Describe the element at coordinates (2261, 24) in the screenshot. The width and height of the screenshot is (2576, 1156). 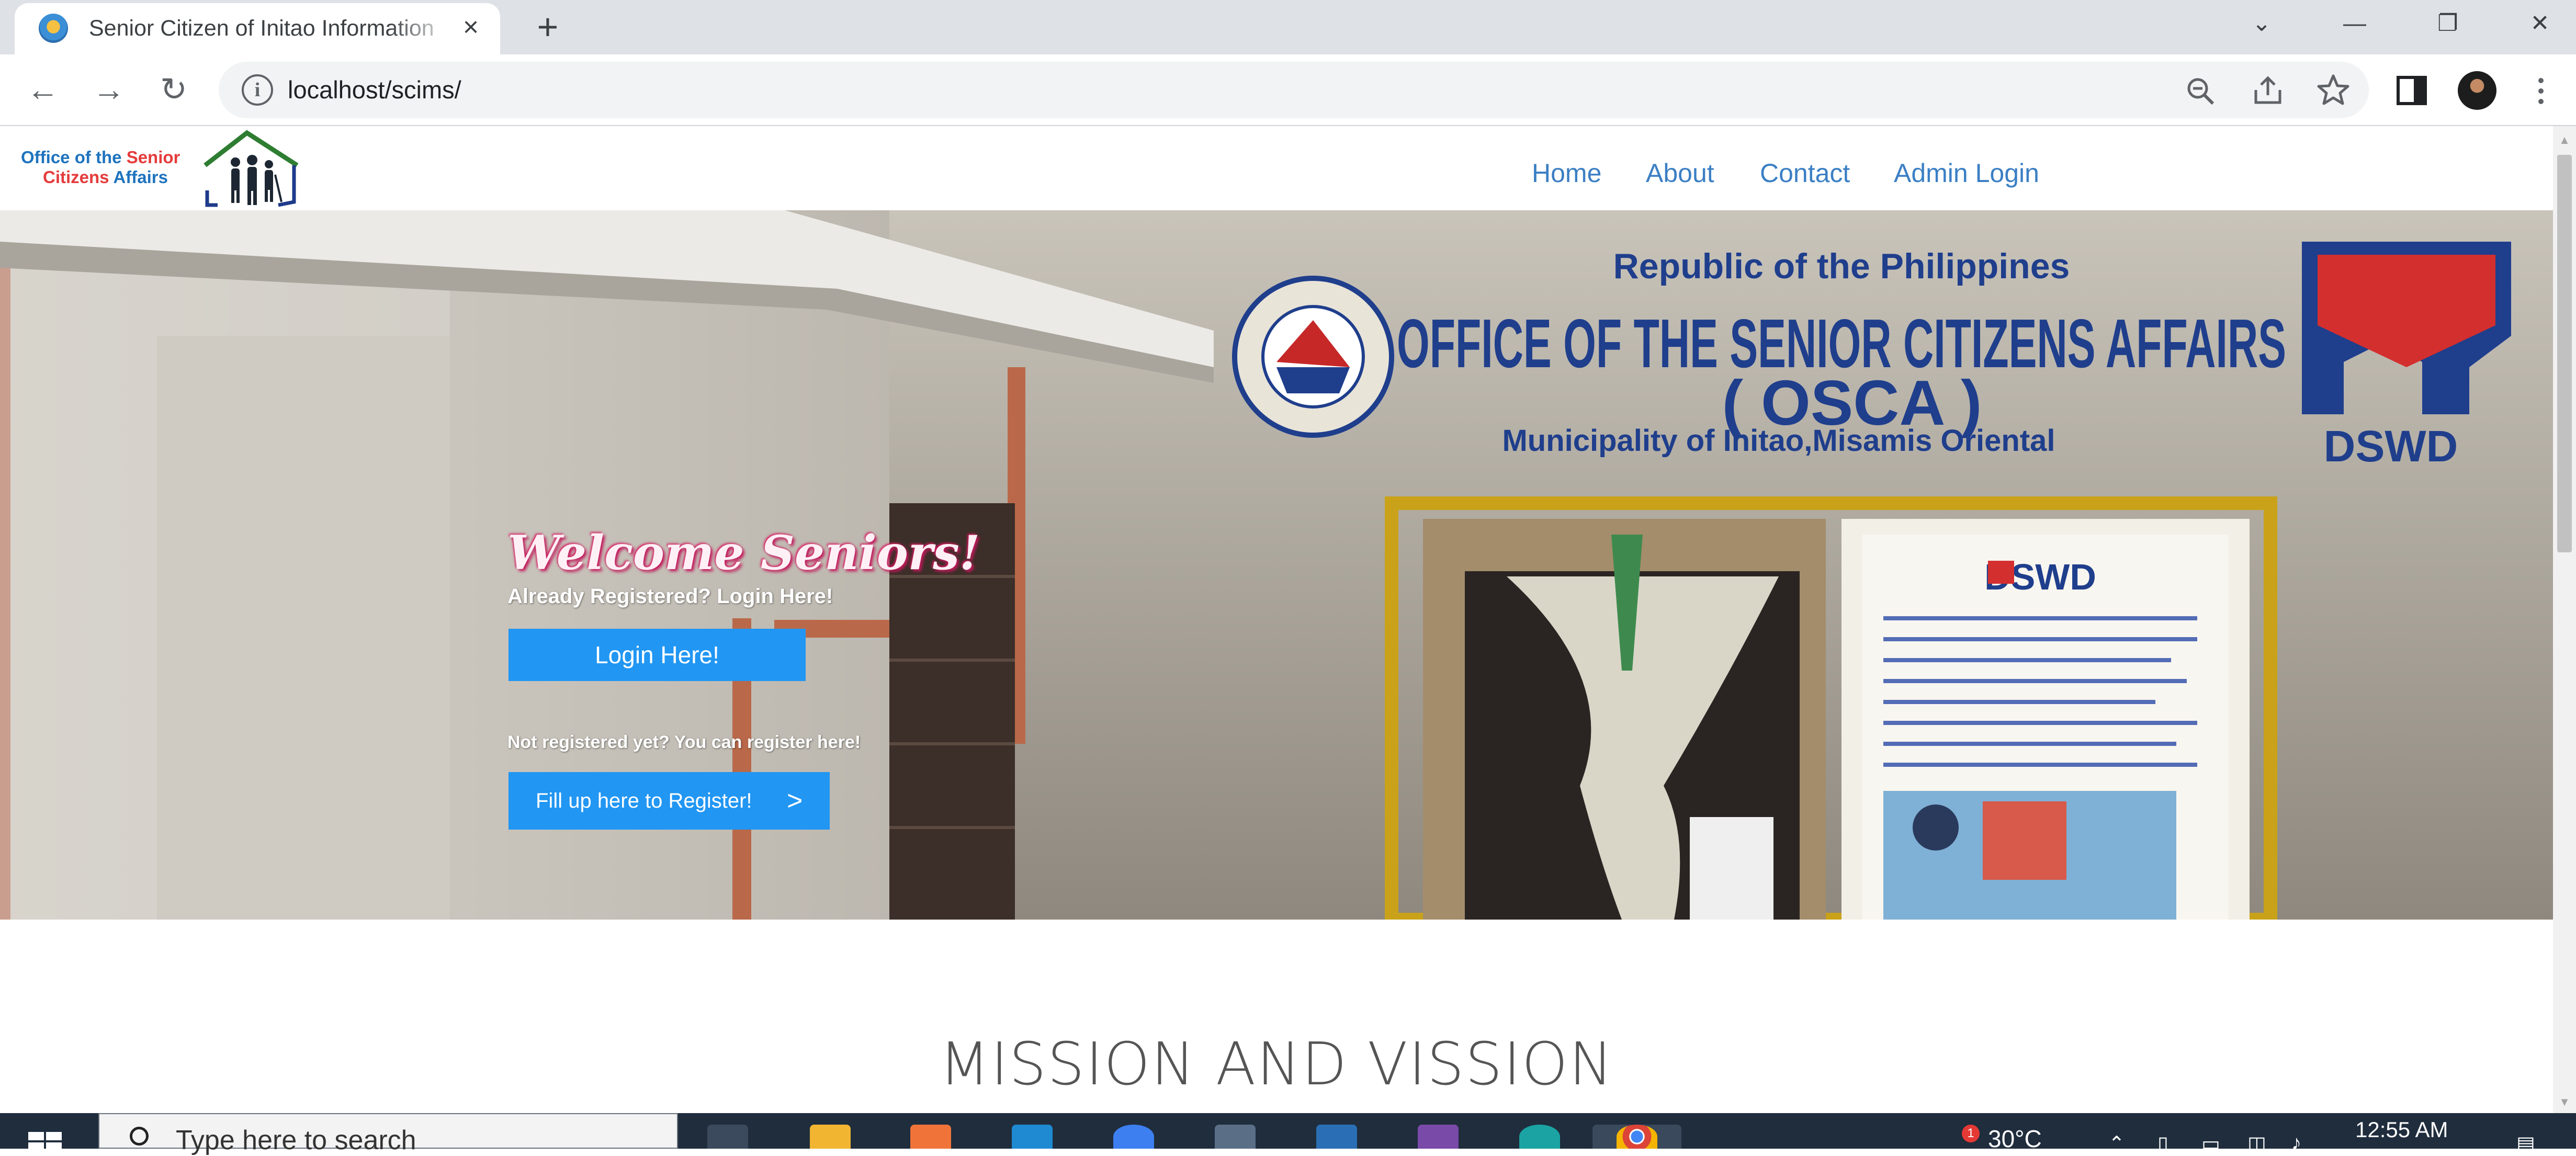
I see `tab-search-dropdown-icon: ⌄` at that location.